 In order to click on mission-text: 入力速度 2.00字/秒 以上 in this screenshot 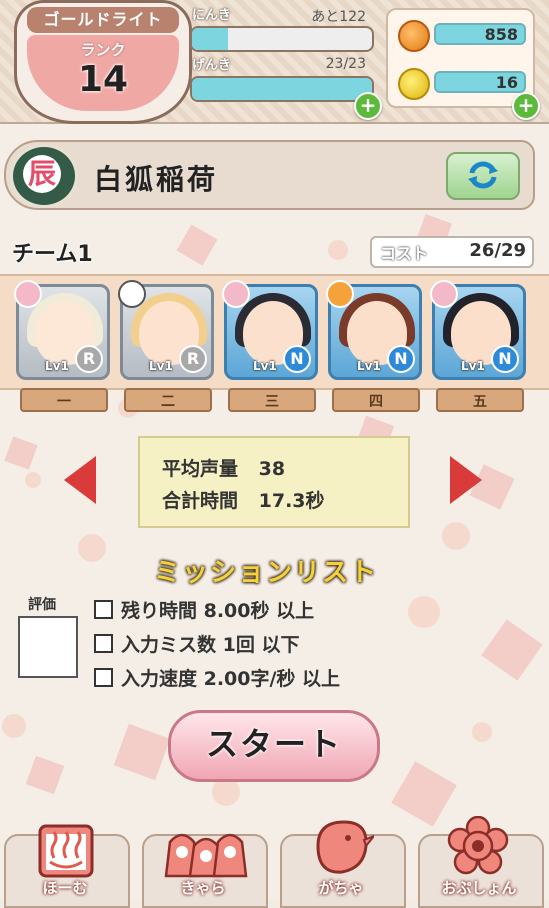, I will do `click(231, 679)`.